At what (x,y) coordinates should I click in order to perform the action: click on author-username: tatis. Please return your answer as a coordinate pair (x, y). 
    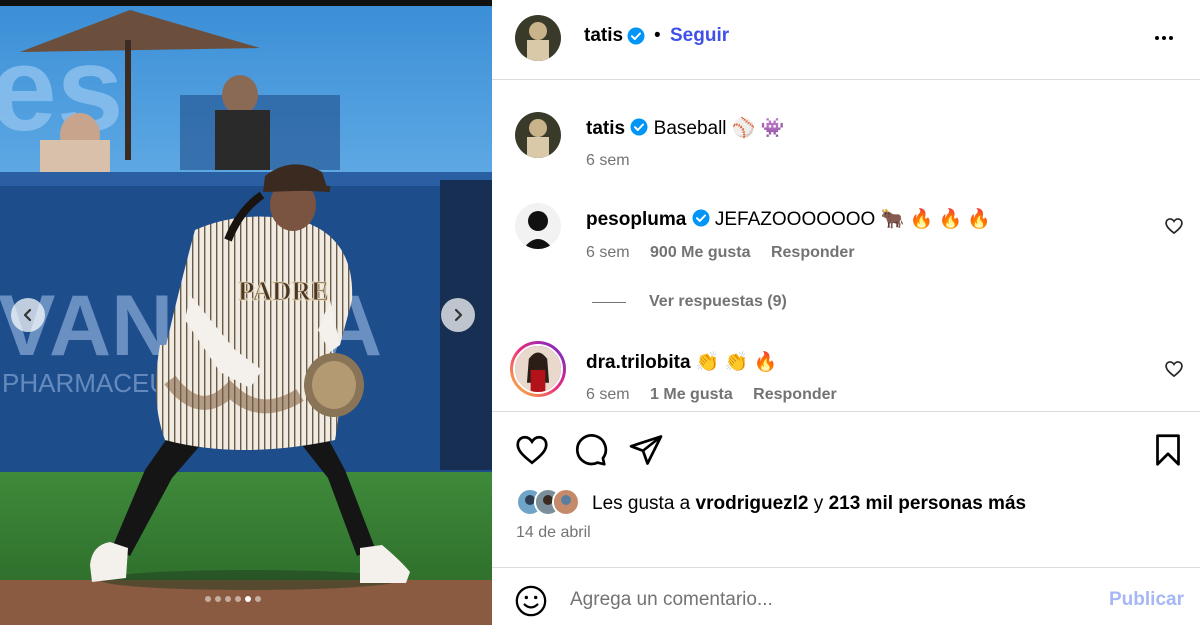
    Looking at the image, I should click on (603, 36).